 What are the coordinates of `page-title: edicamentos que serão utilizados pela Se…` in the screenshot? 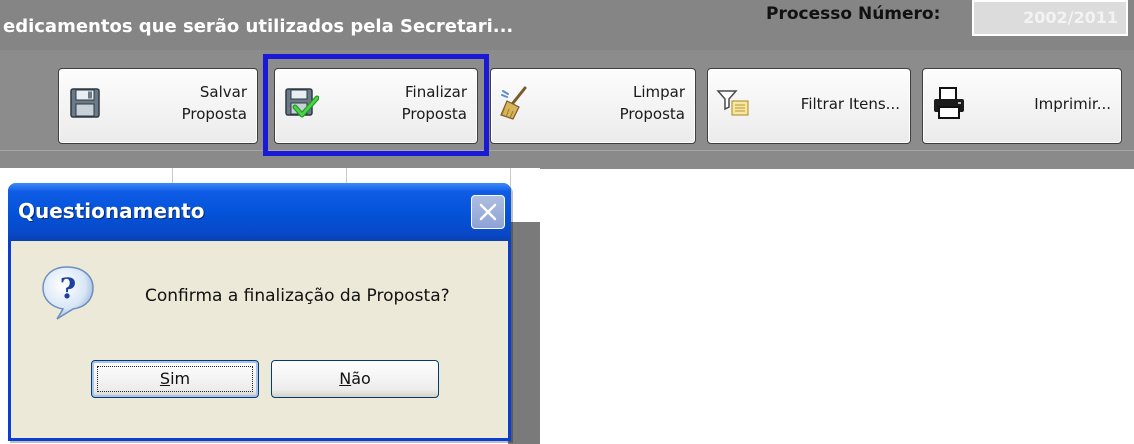 It's located at (258, 26).